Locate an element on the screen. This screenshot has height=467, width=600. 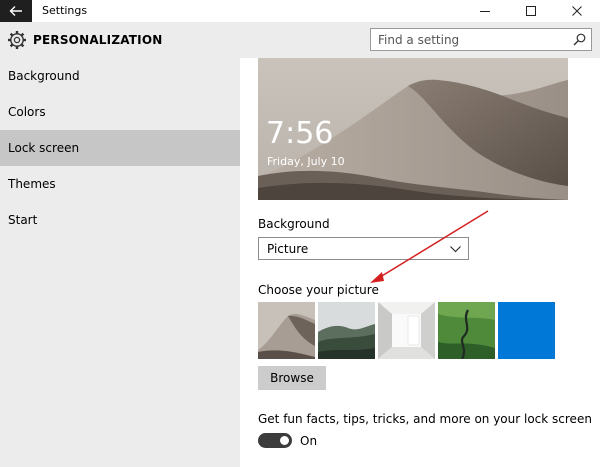
green-valley-thumbnail-image is located at coordinates (466, 330).